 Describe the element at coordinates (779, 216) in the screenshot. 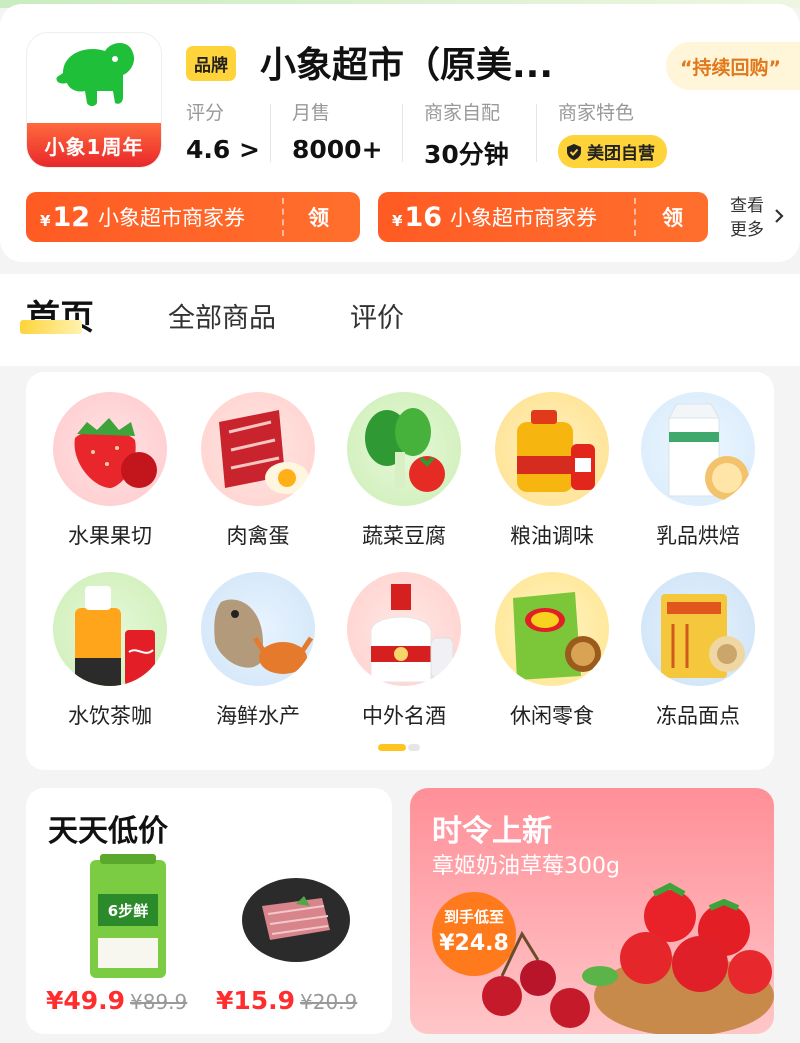

I see `chevron-right-icon` at that location.